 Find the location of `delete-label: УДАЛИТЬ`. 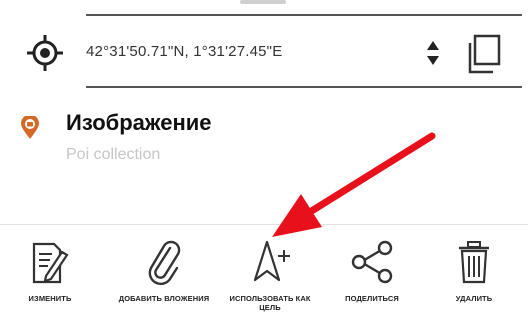

delete-label: УДАЛИТЬ is located at coordinates (474, 298).